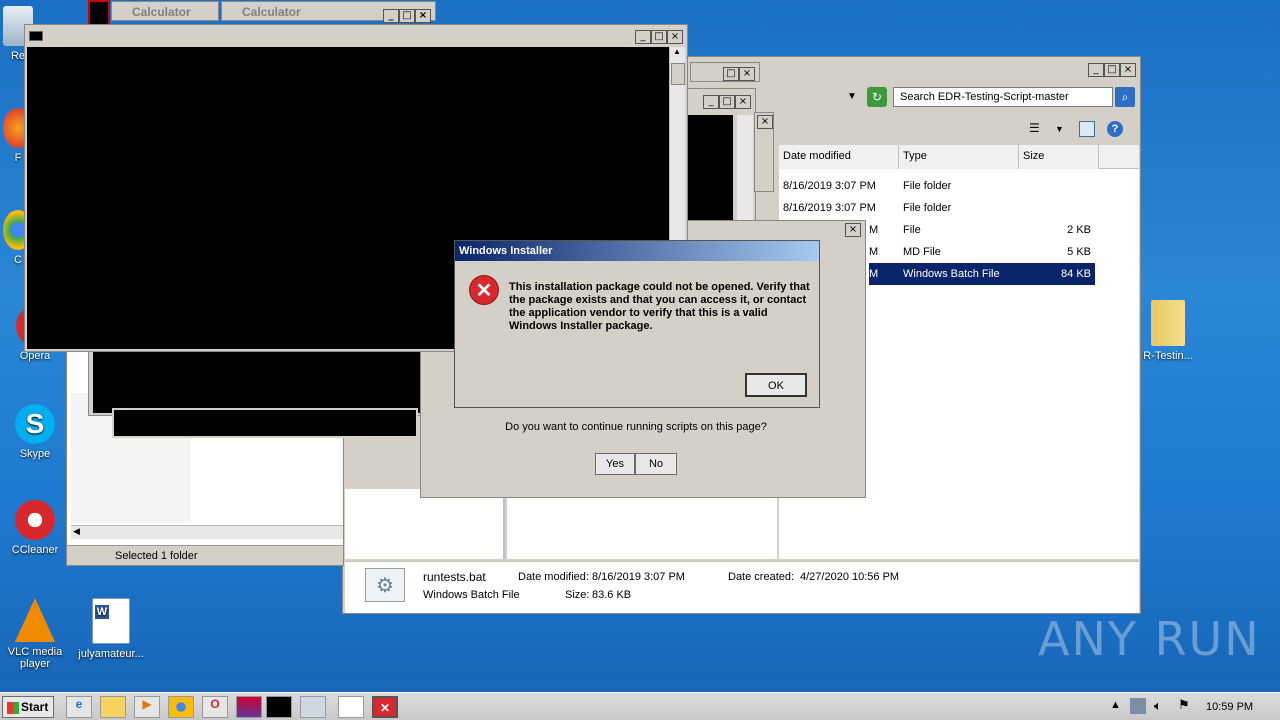  Describe the element at coordinates (1229, 707) in the screenshot. I see `clock: 10:59 PM` at that location.